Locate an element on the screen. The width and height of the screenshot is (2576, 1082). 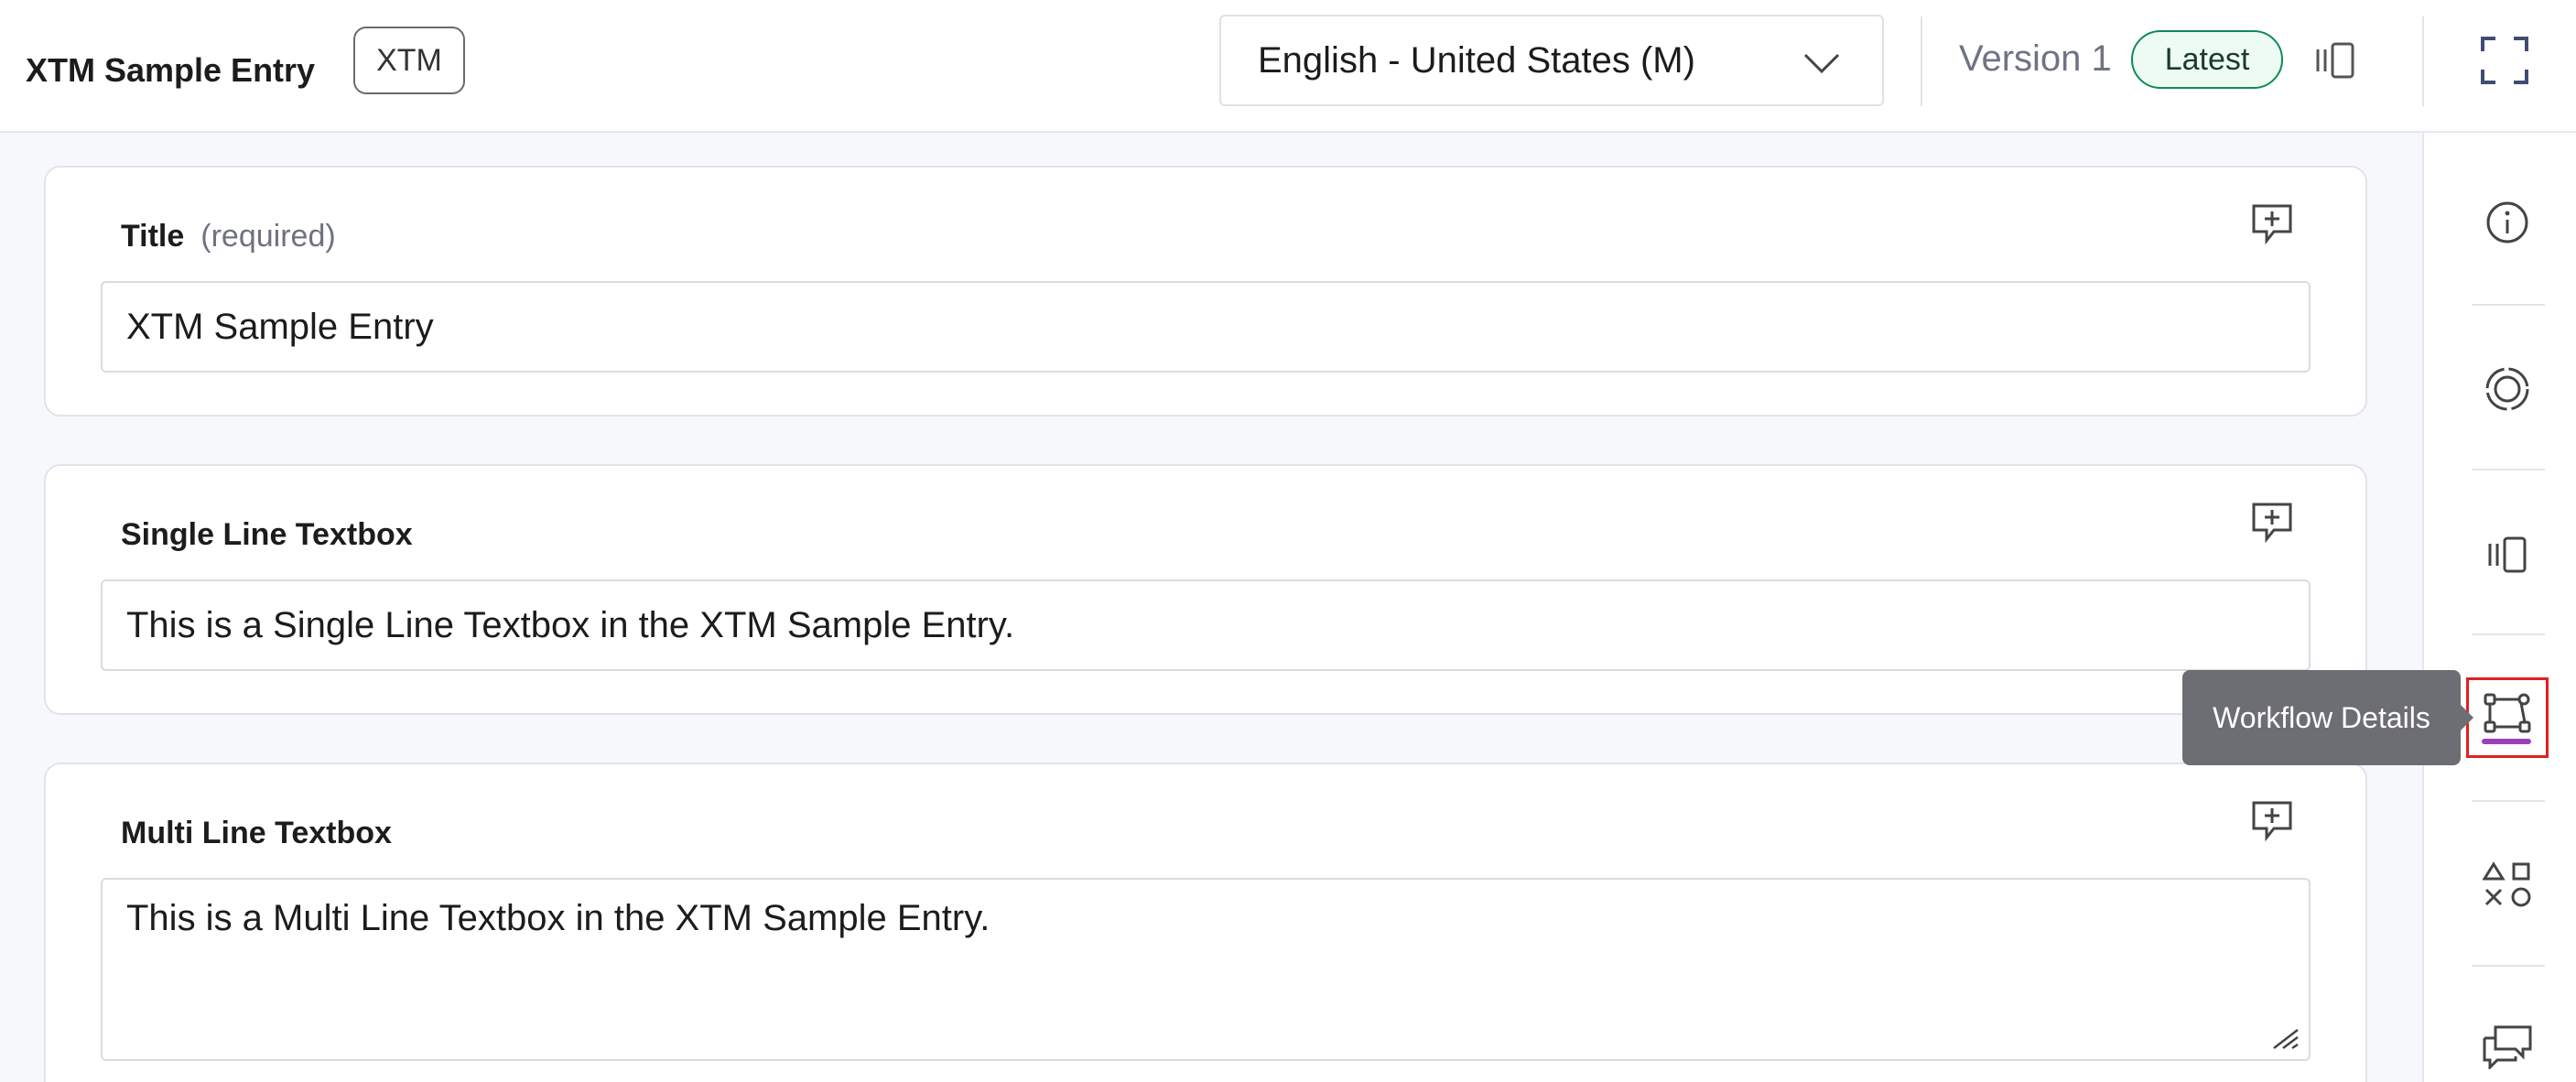
comments-icon is located at coordinates (2507, 1046).